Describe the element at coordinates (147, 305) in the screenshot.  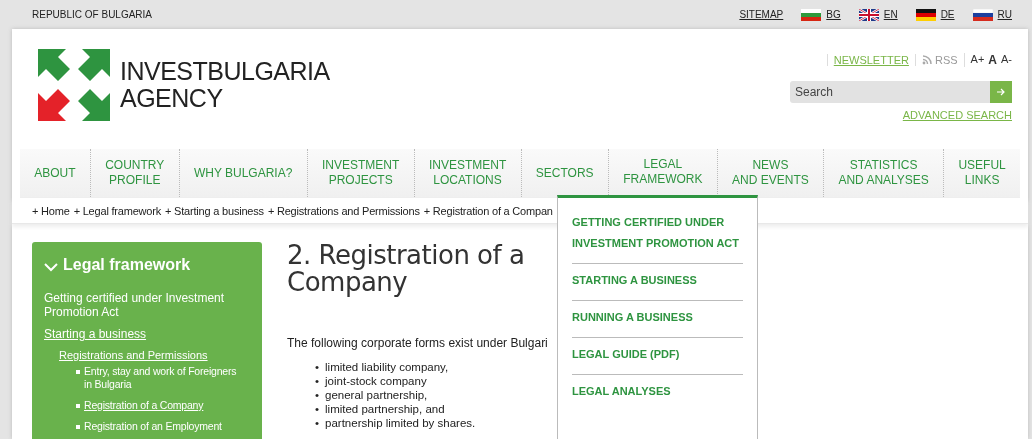
I see `sidebar-link: Getting certified under Investment Promotion Act` at that location.